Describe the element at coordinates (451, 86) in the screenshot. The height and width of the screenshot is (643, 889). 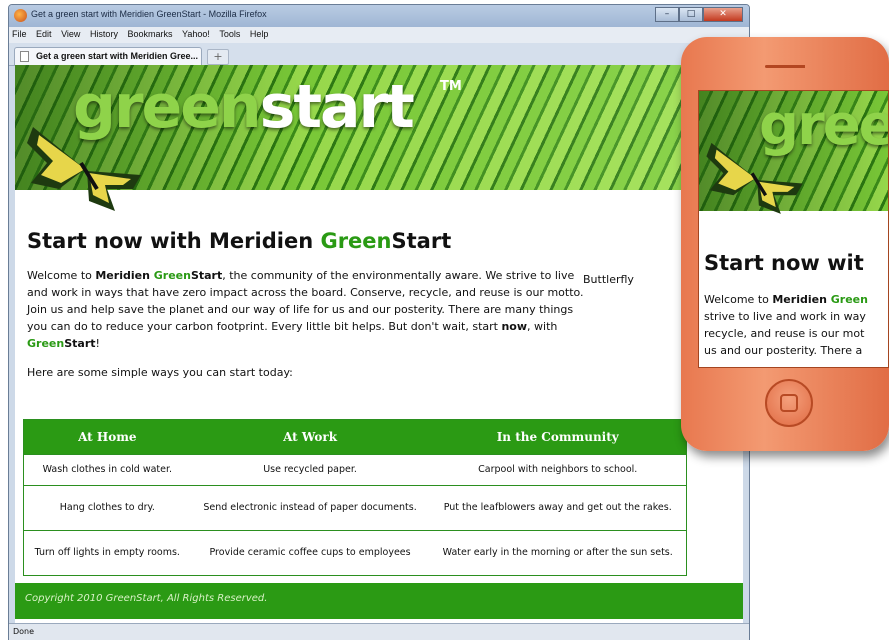
I see `trademark: TM` at that location.